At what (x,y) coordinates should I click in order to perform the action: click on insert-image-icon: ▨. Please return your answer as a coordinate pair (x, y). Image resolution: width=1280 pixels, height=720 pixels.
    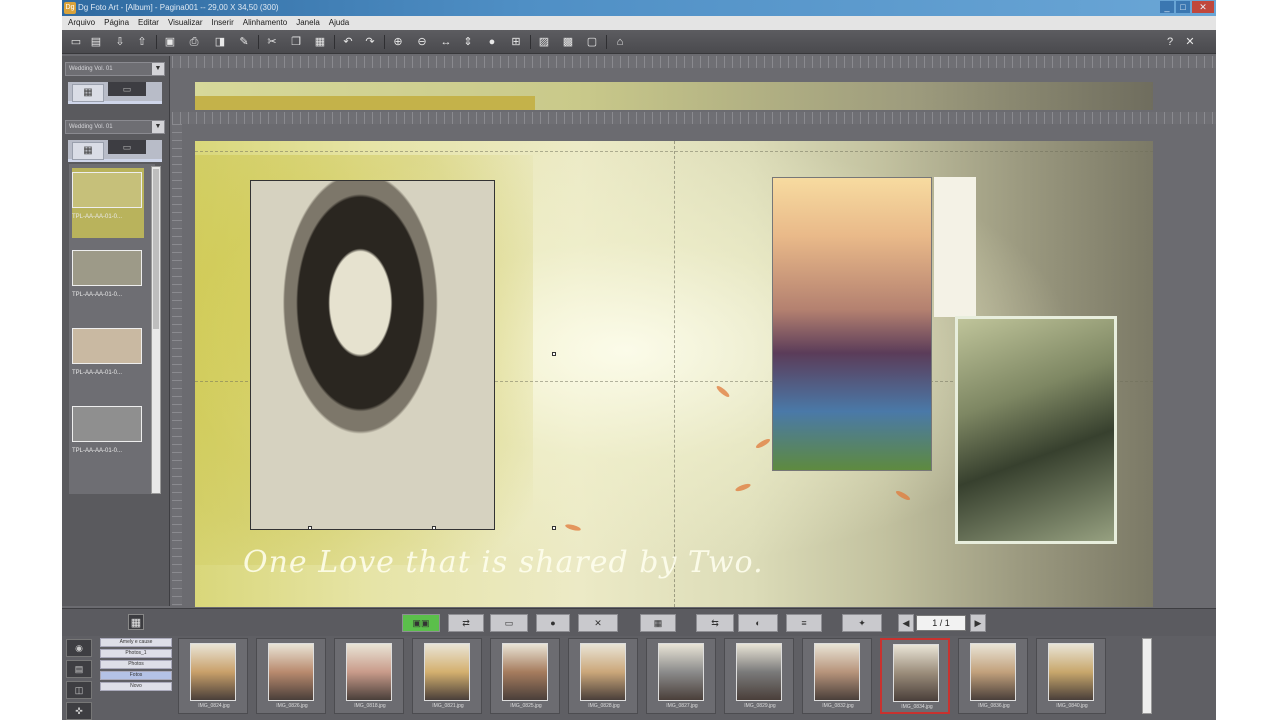
    Looking at the image, I should click on (544, 42).